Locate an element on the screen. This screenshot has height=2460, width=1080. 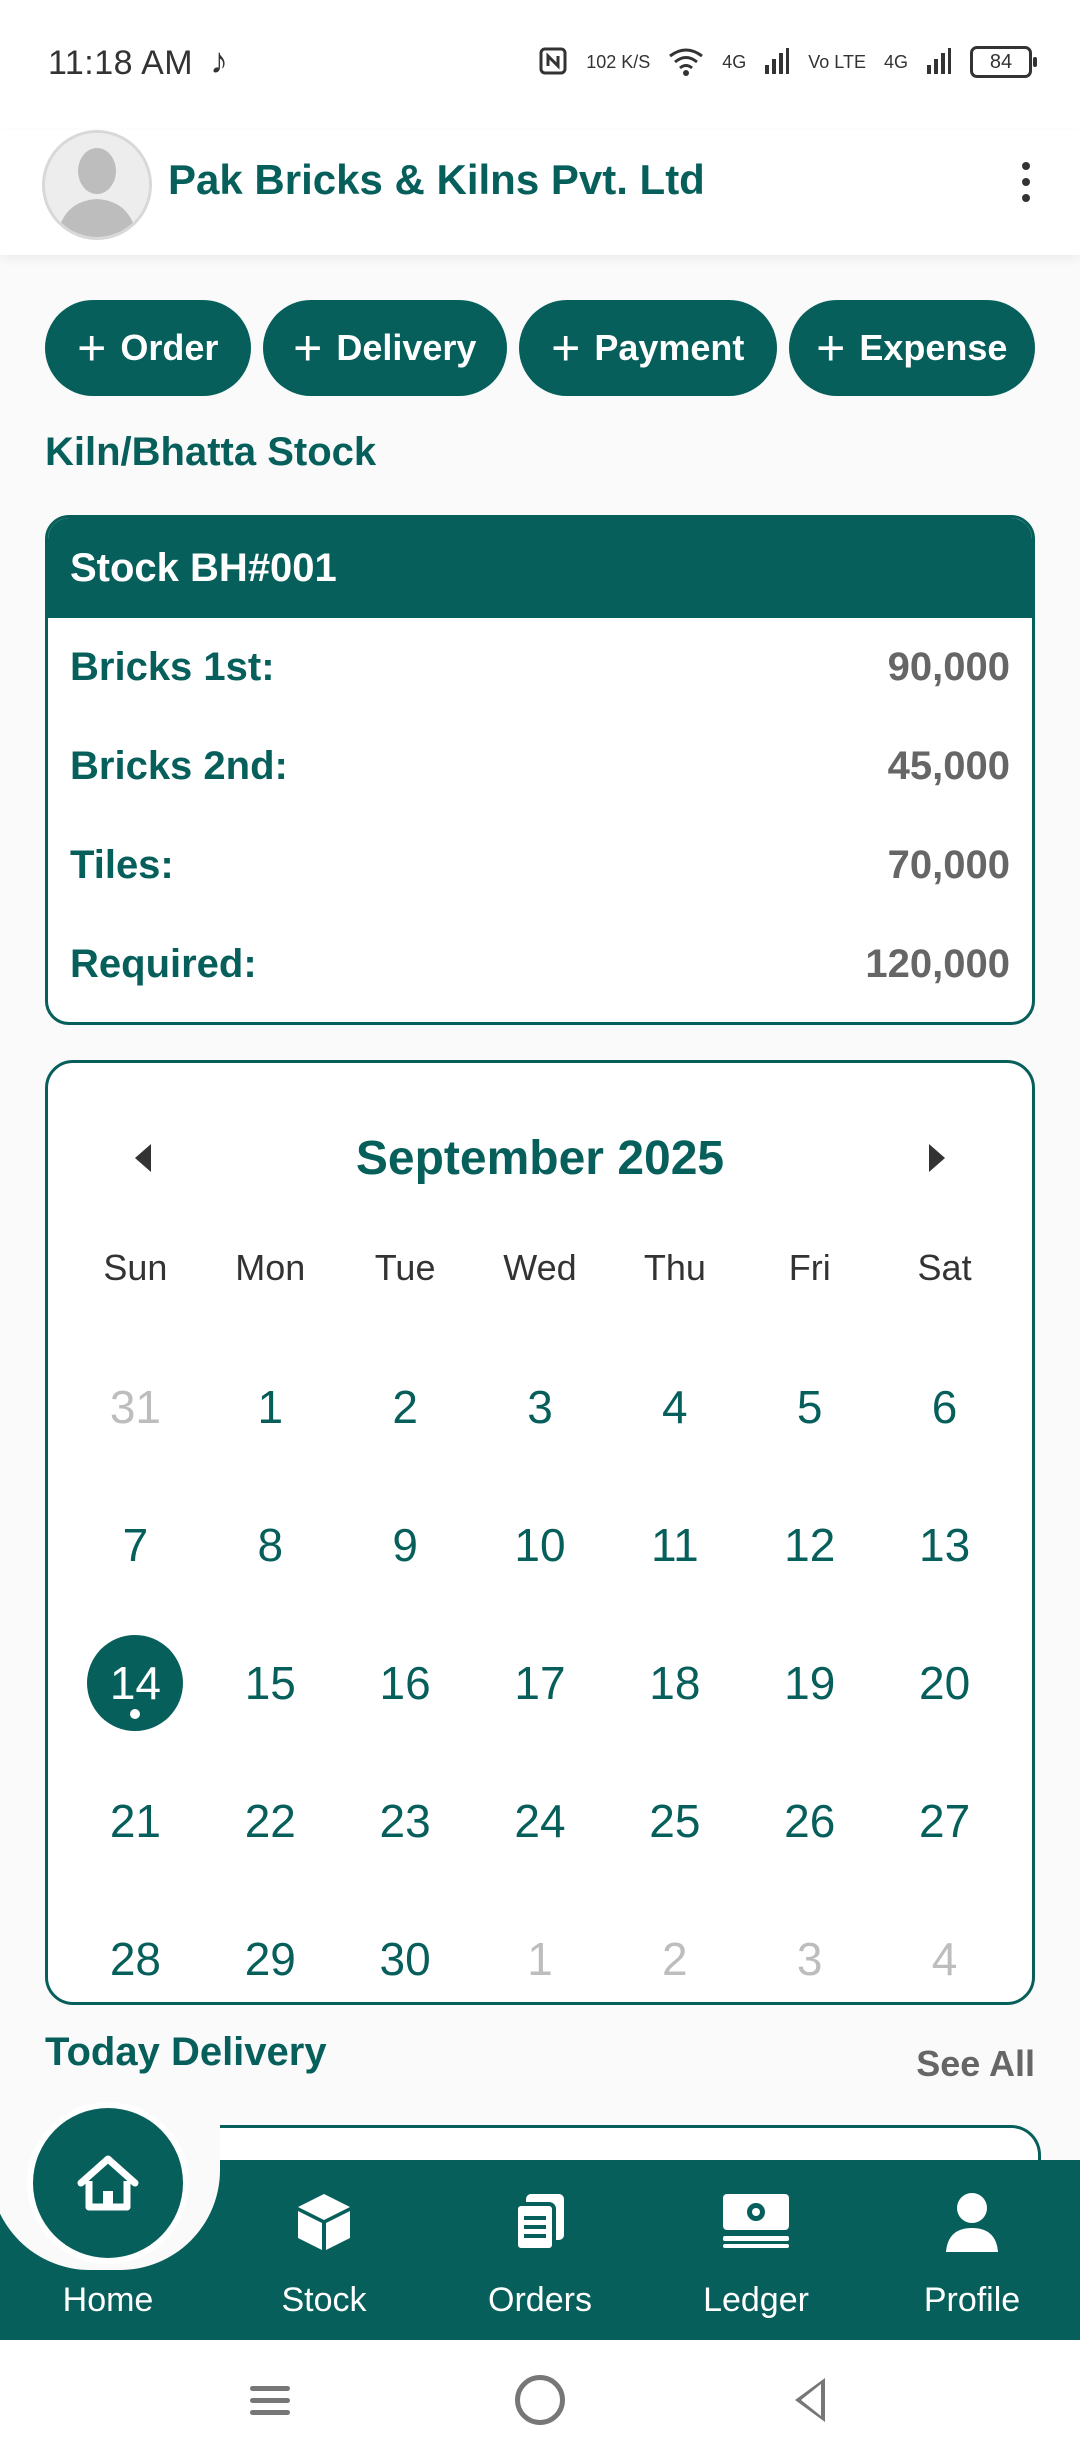
calendar-day: 8 is located at coordinates (270, 1545).